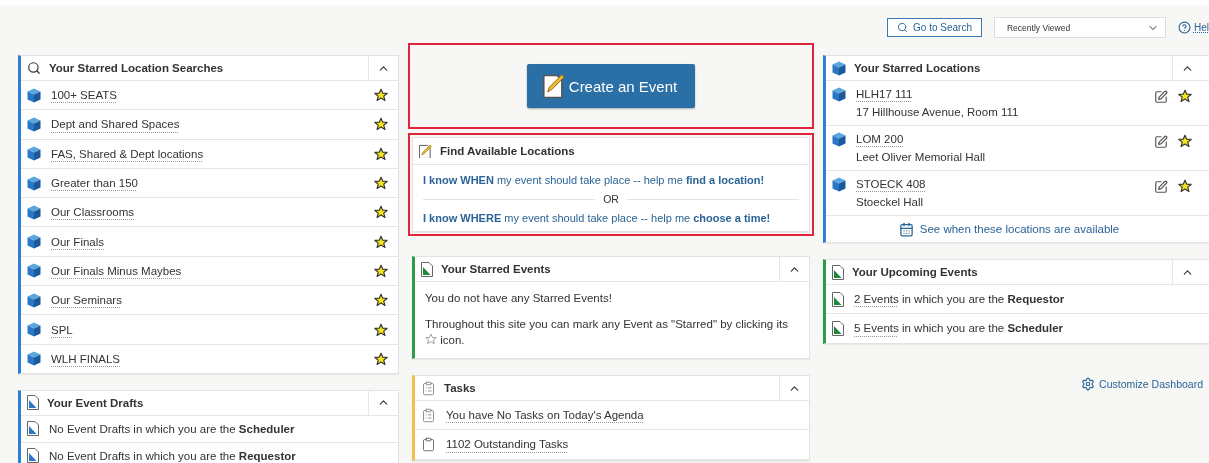 The height and width of the screenshot is (463, 1209). I want to click on location-link: HLH17 111, so click(884, 94).